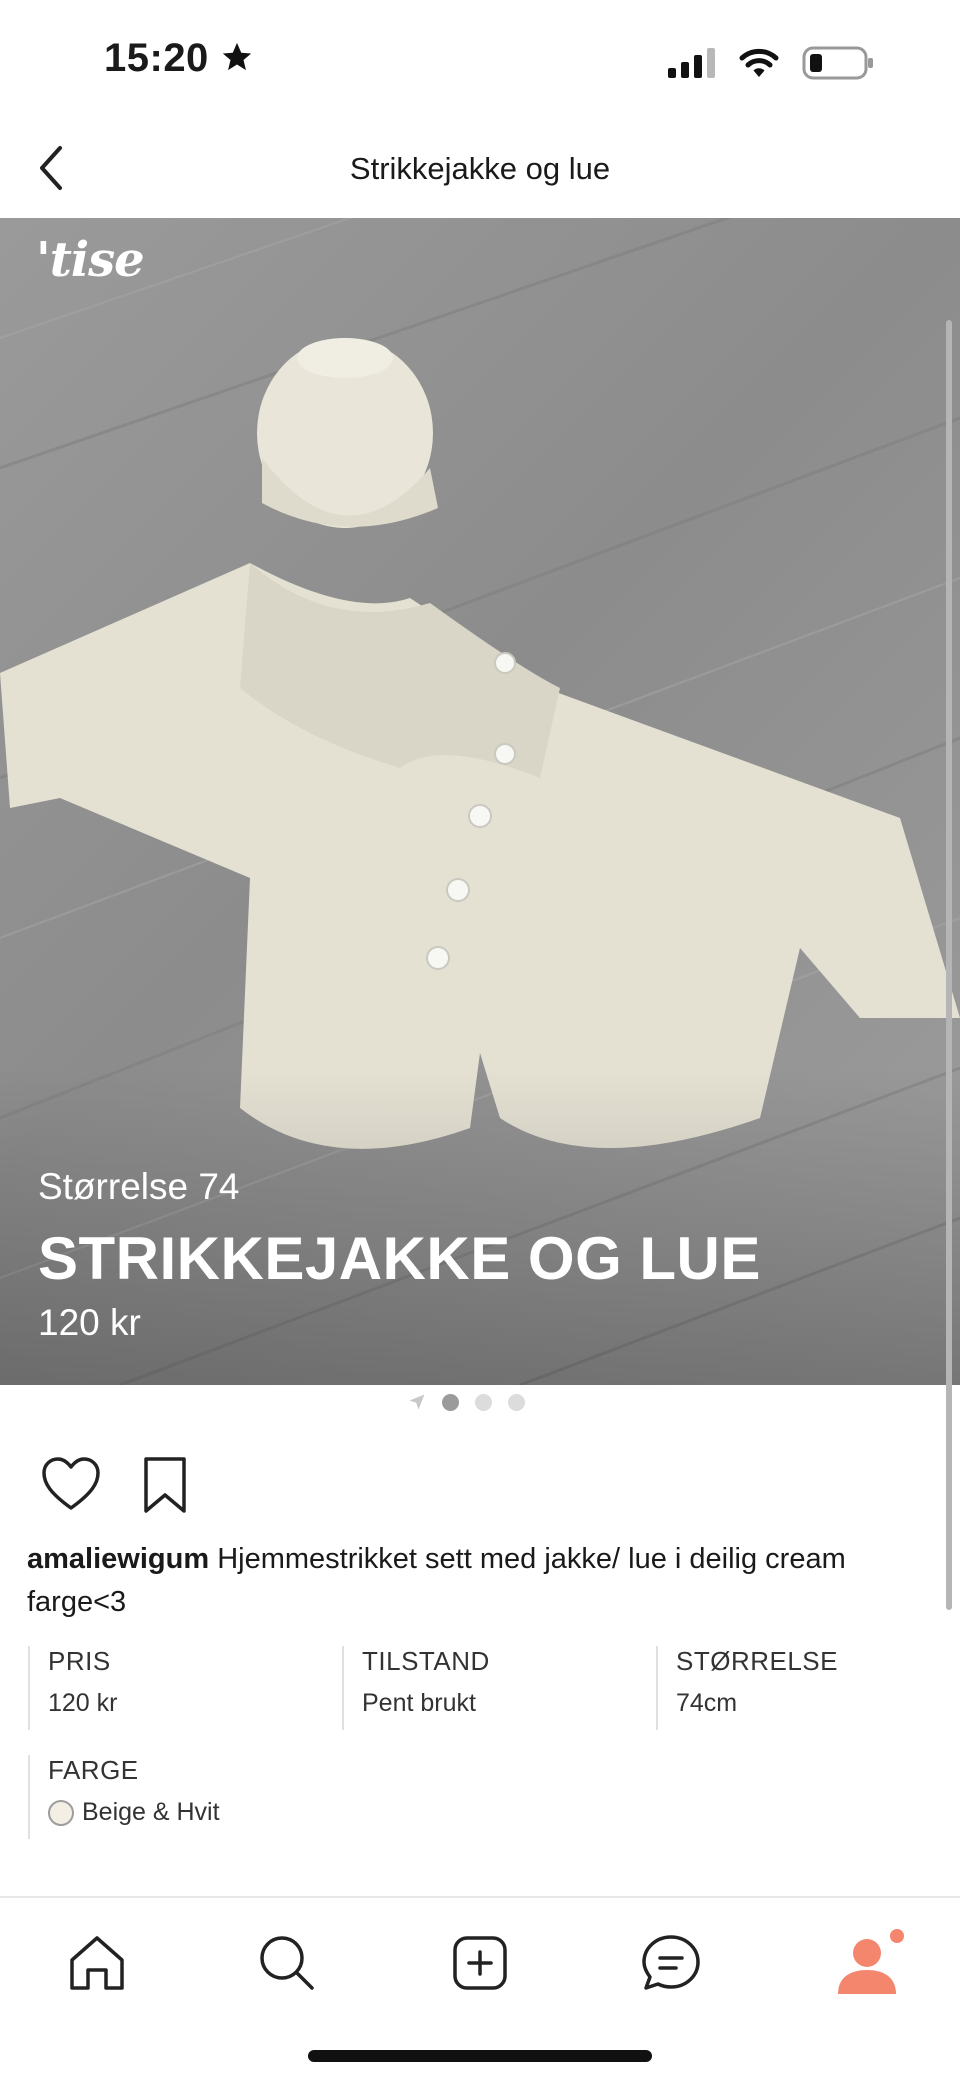 The height and width of the screenshot is (2083, 960). Describe the element at coordinates (61, 1812) in the screenshot. I see `color-swatch` at that location.